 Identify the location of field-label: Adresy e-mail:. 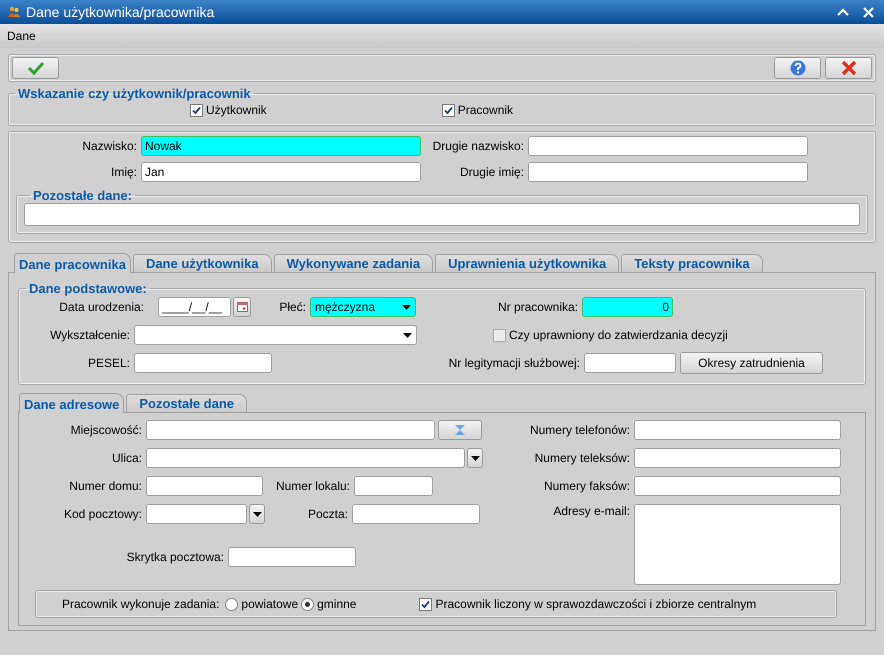
(591, 511).